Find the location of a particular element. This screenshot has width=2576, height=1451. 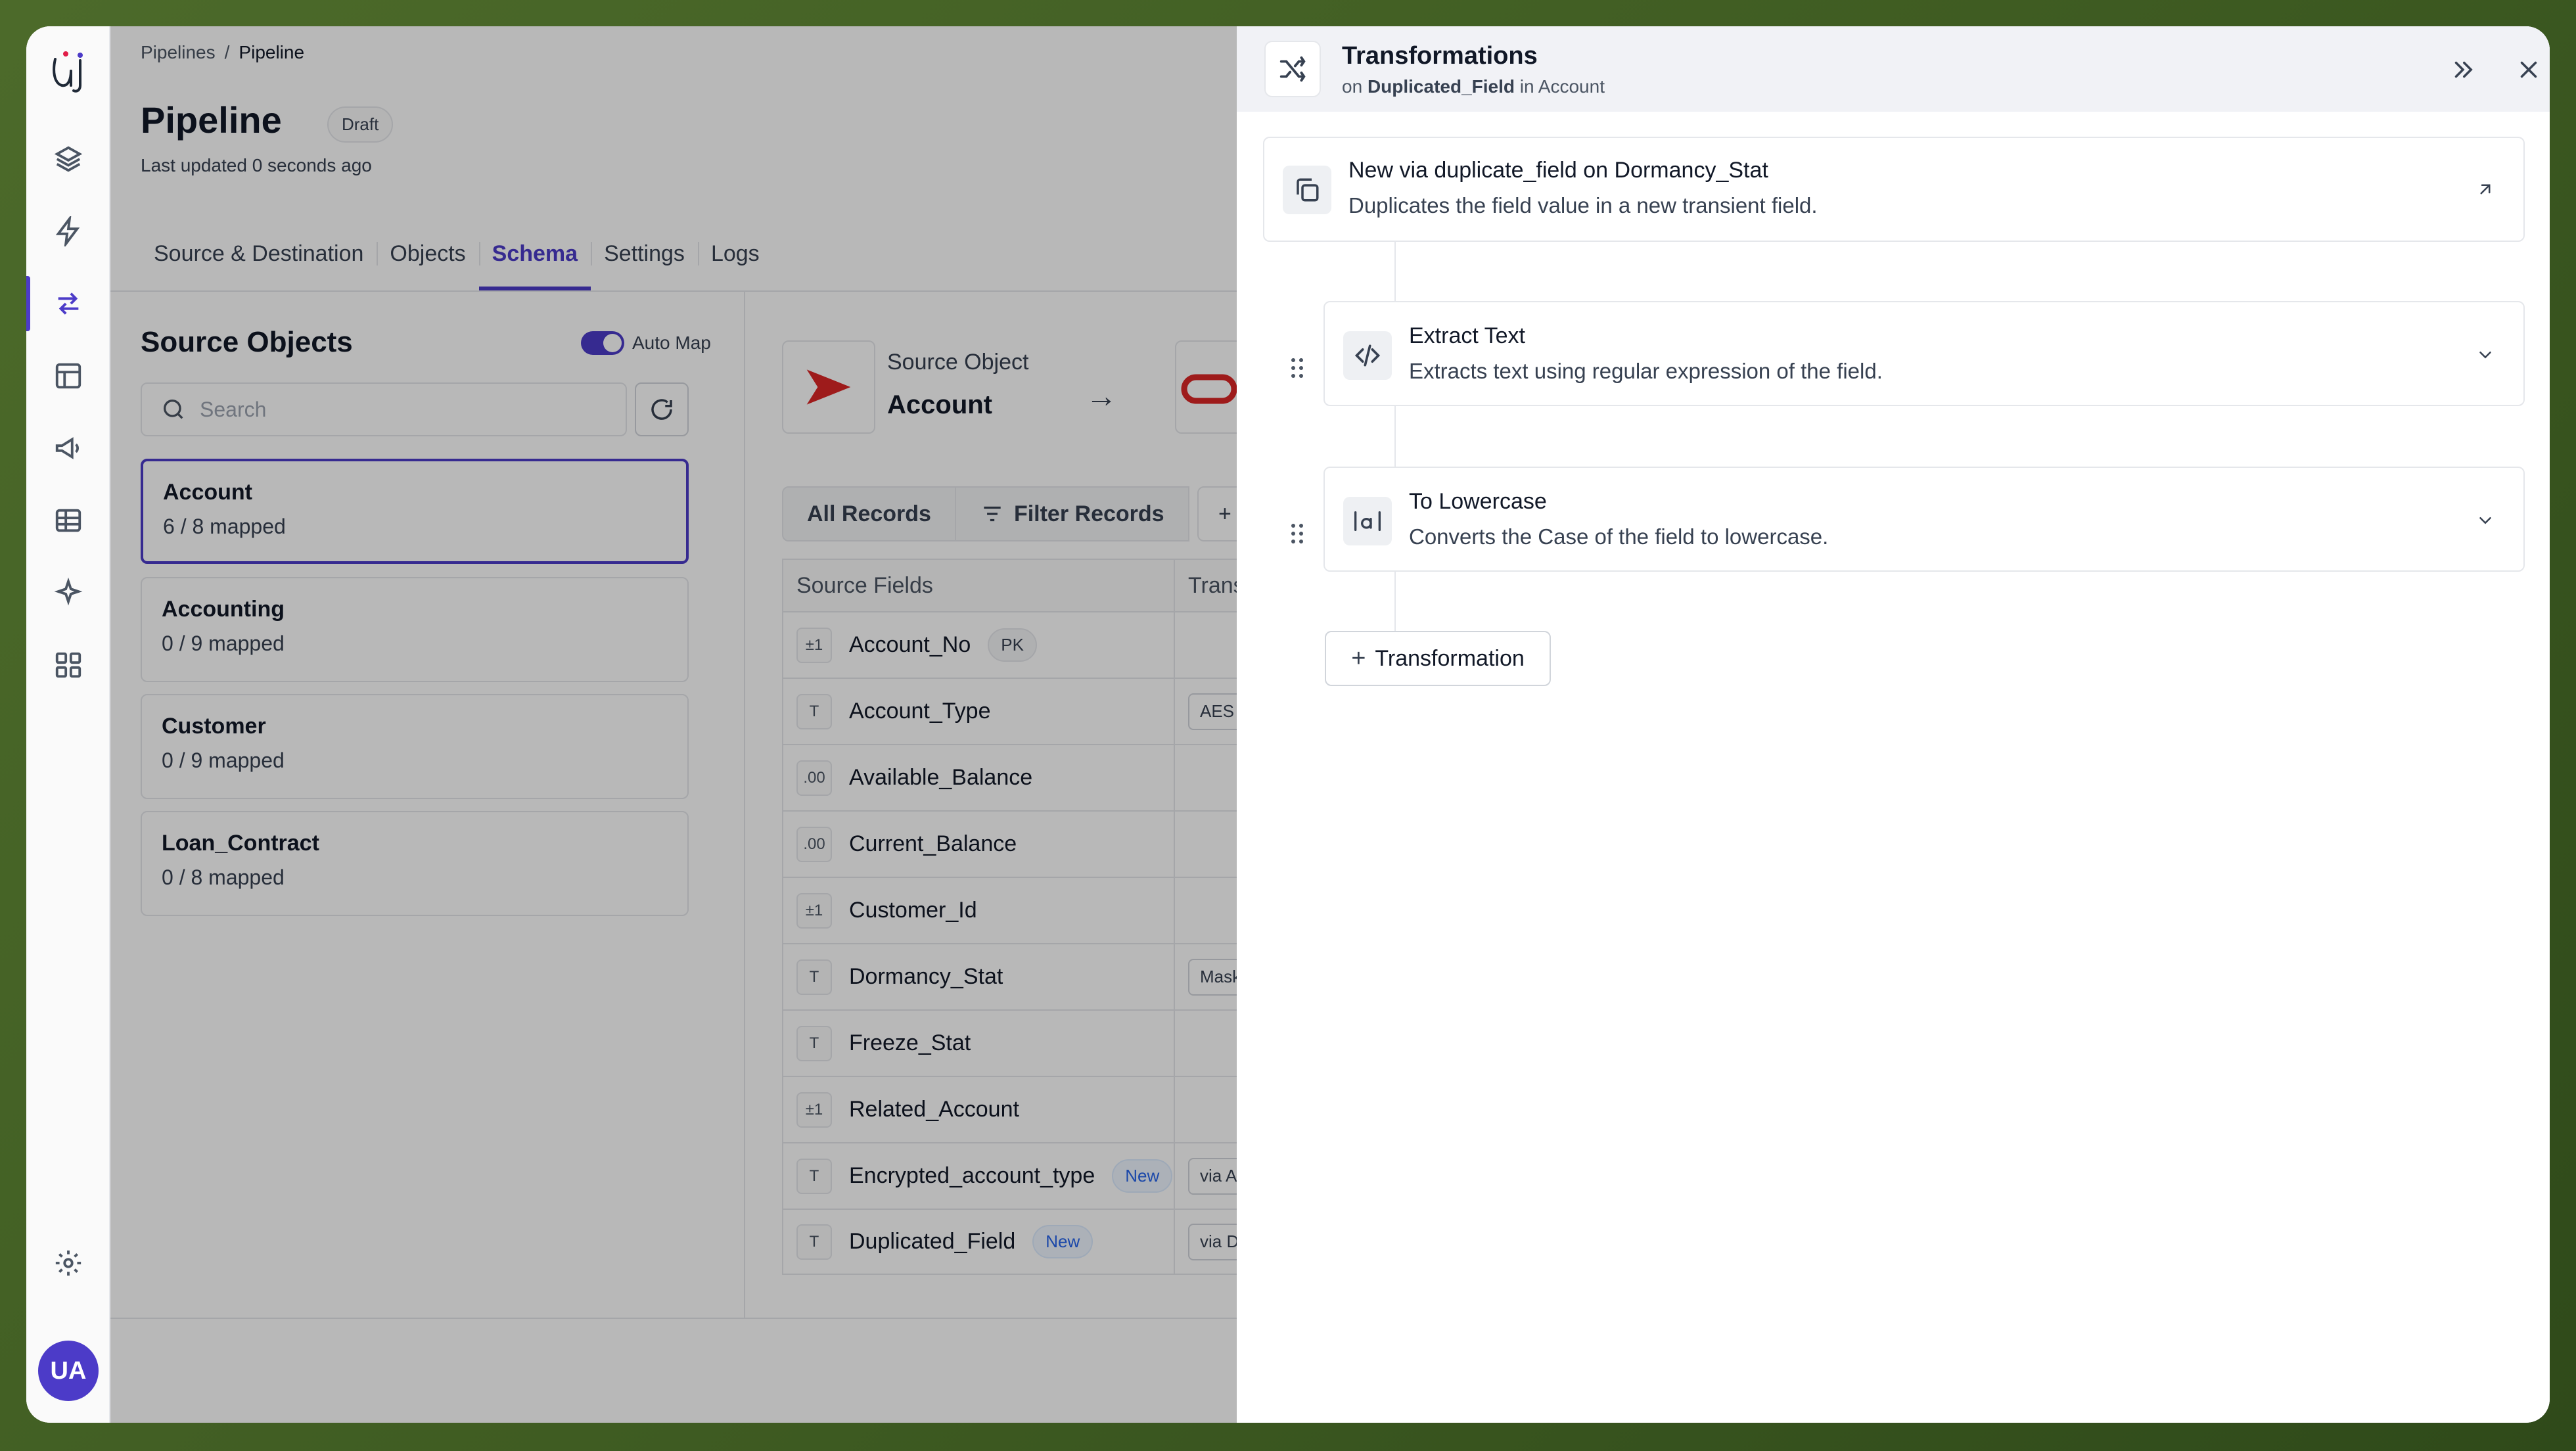

close-icon is located at coordinates (2528, 69).